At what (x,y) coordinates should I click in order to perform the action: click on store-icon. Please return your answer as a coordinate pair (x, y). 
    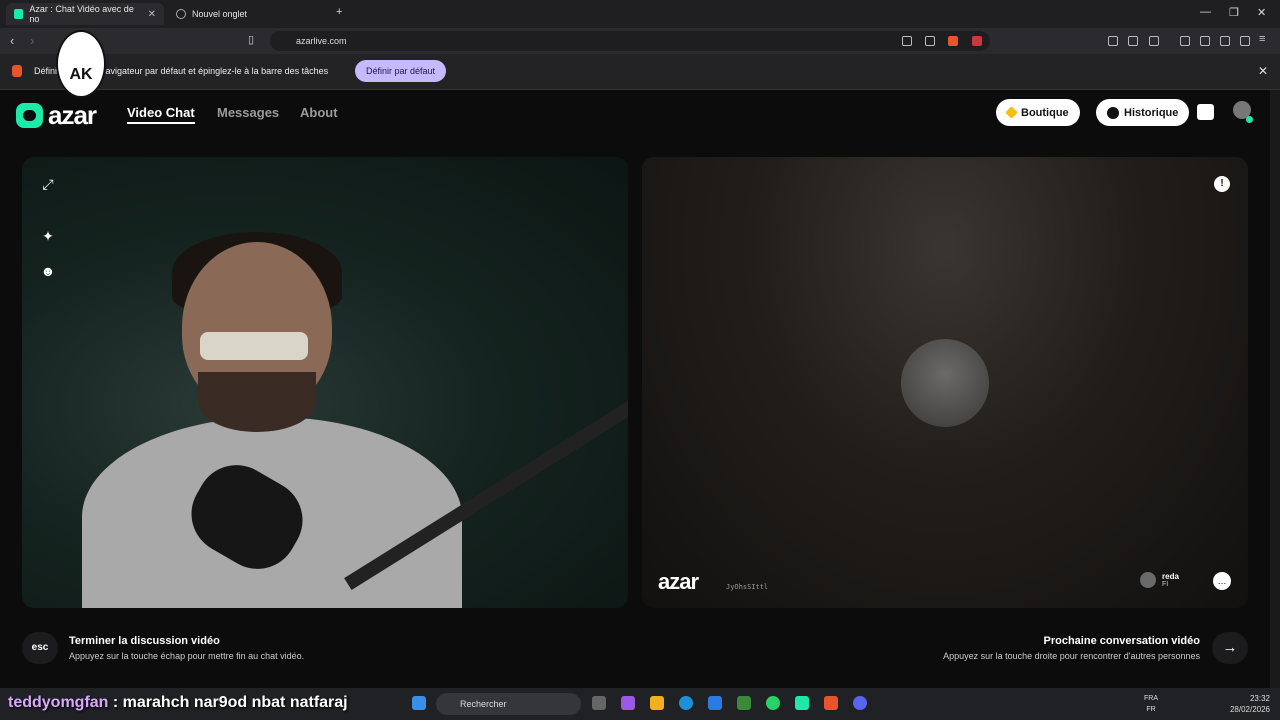
    Looking at the image, I should click on (715, 703).